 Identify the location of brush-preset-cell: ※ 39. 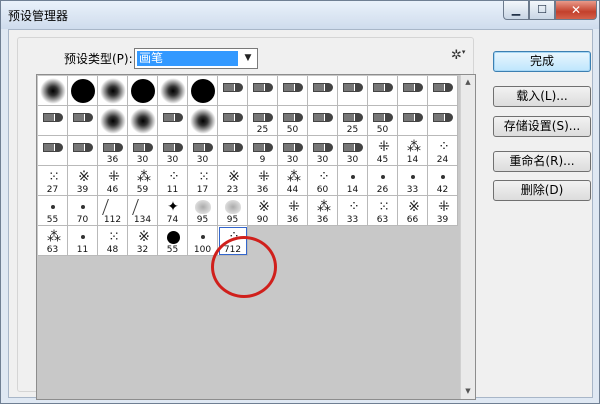
(83, 181).